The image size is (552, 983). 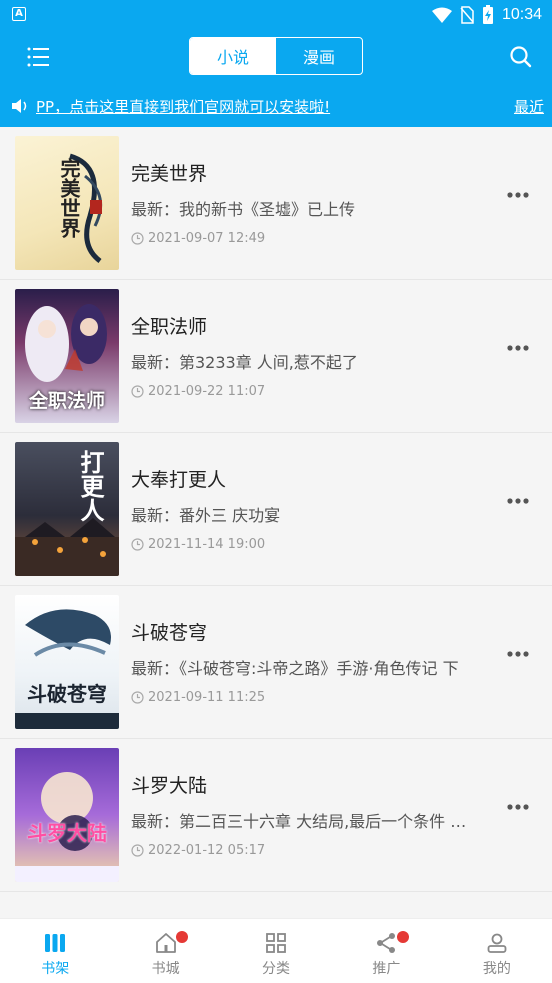 I want to click on cover-title: 斗罗大陆, so click(x=67, y=833).